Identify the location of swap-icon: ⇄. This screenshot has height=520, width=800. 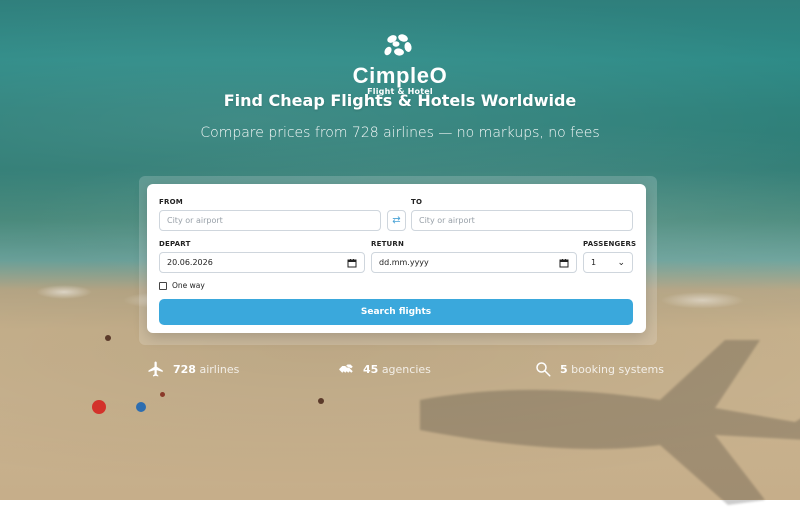
(396, 220).